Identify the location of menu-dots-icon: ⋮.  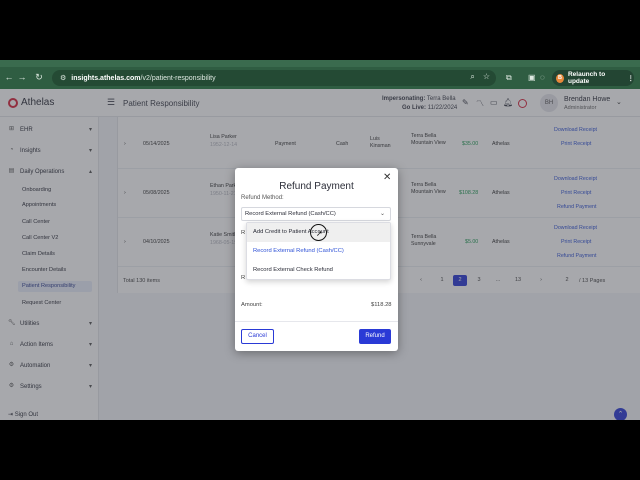
(631, 78).